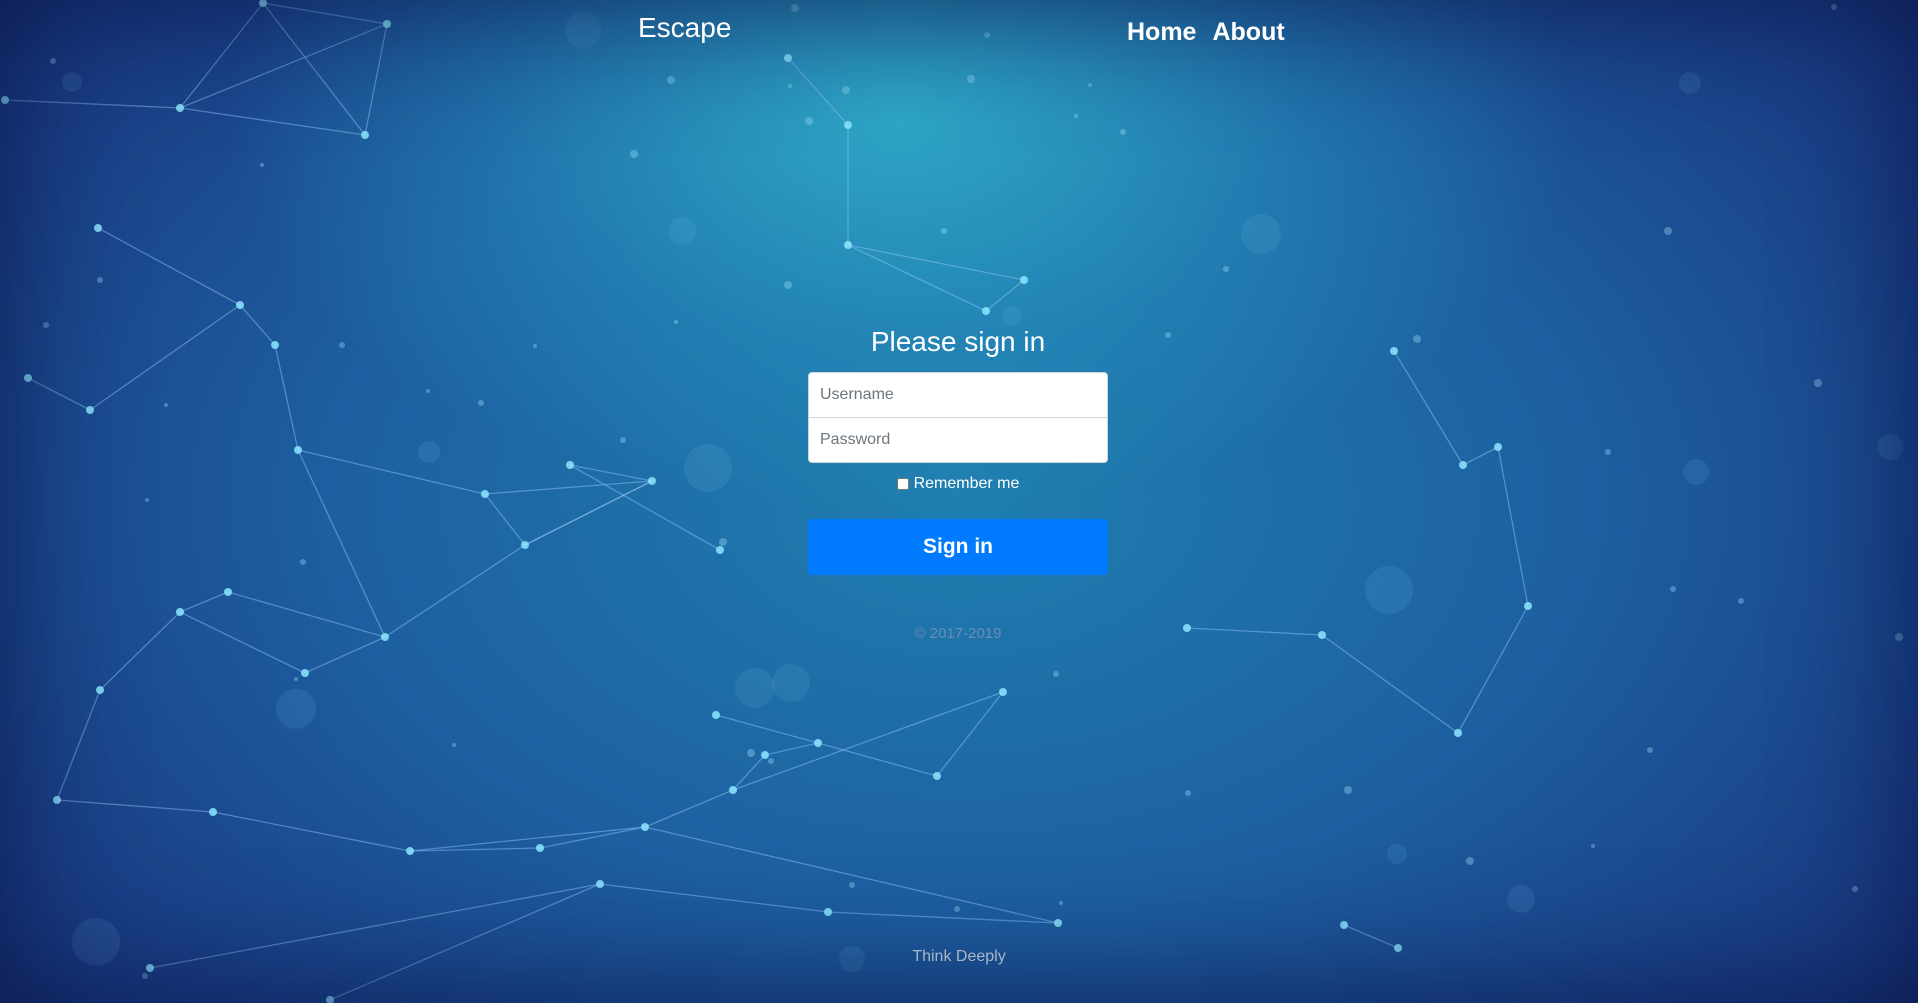 The image size is (1918, 1003). Describe the element at coordinates (958, 440) in the screenshot. I see `password-input` at that location.